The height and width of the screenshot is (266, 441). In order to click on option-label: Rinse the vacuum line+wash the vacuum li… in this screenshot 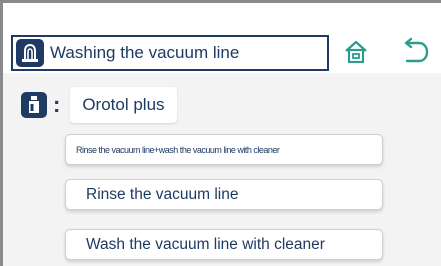, I will do `click(178, 149)`.